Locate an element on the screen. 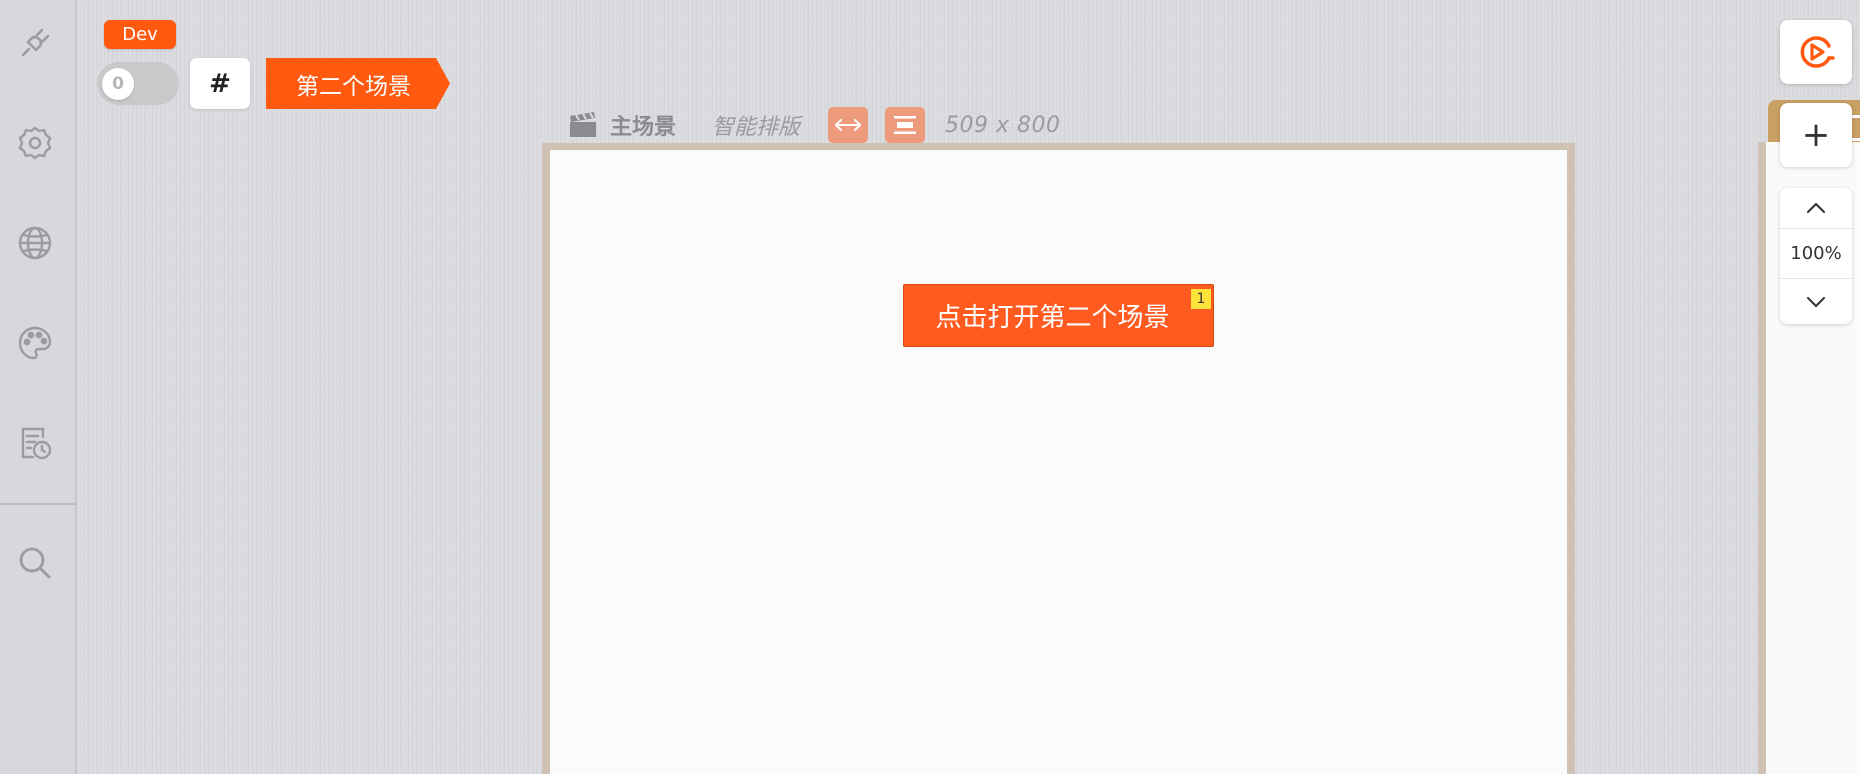  play-circle-icon is located at coordinates (1817, 52).